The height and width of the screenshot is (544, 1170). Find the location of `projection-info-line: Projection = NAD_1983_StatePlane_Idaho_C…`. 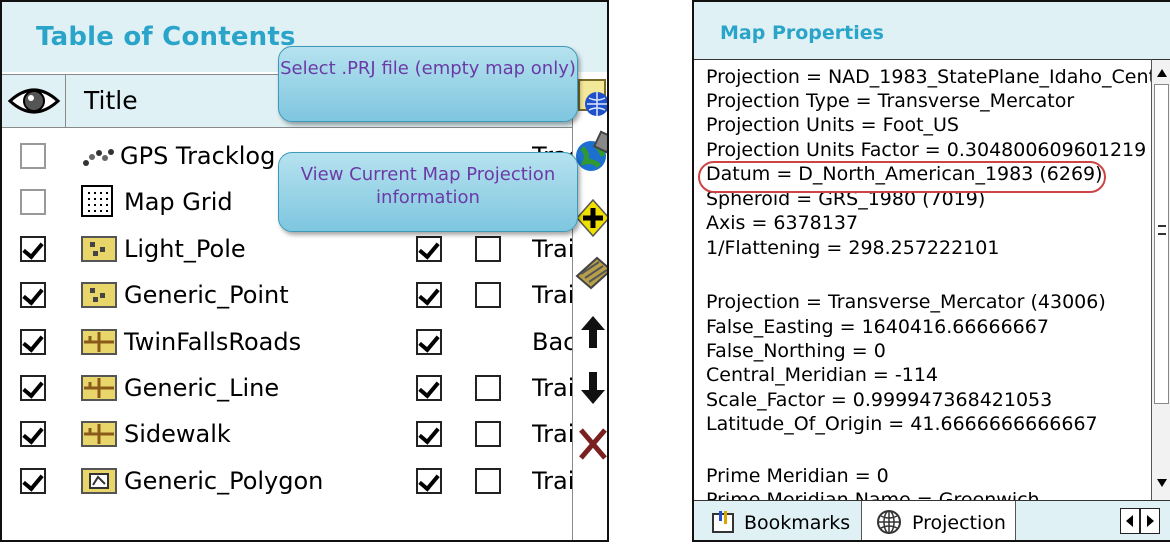

projection-info-line: Projection = NAD_1983_StatePlane_Idaho_C… is located at coordinates (928, 77).